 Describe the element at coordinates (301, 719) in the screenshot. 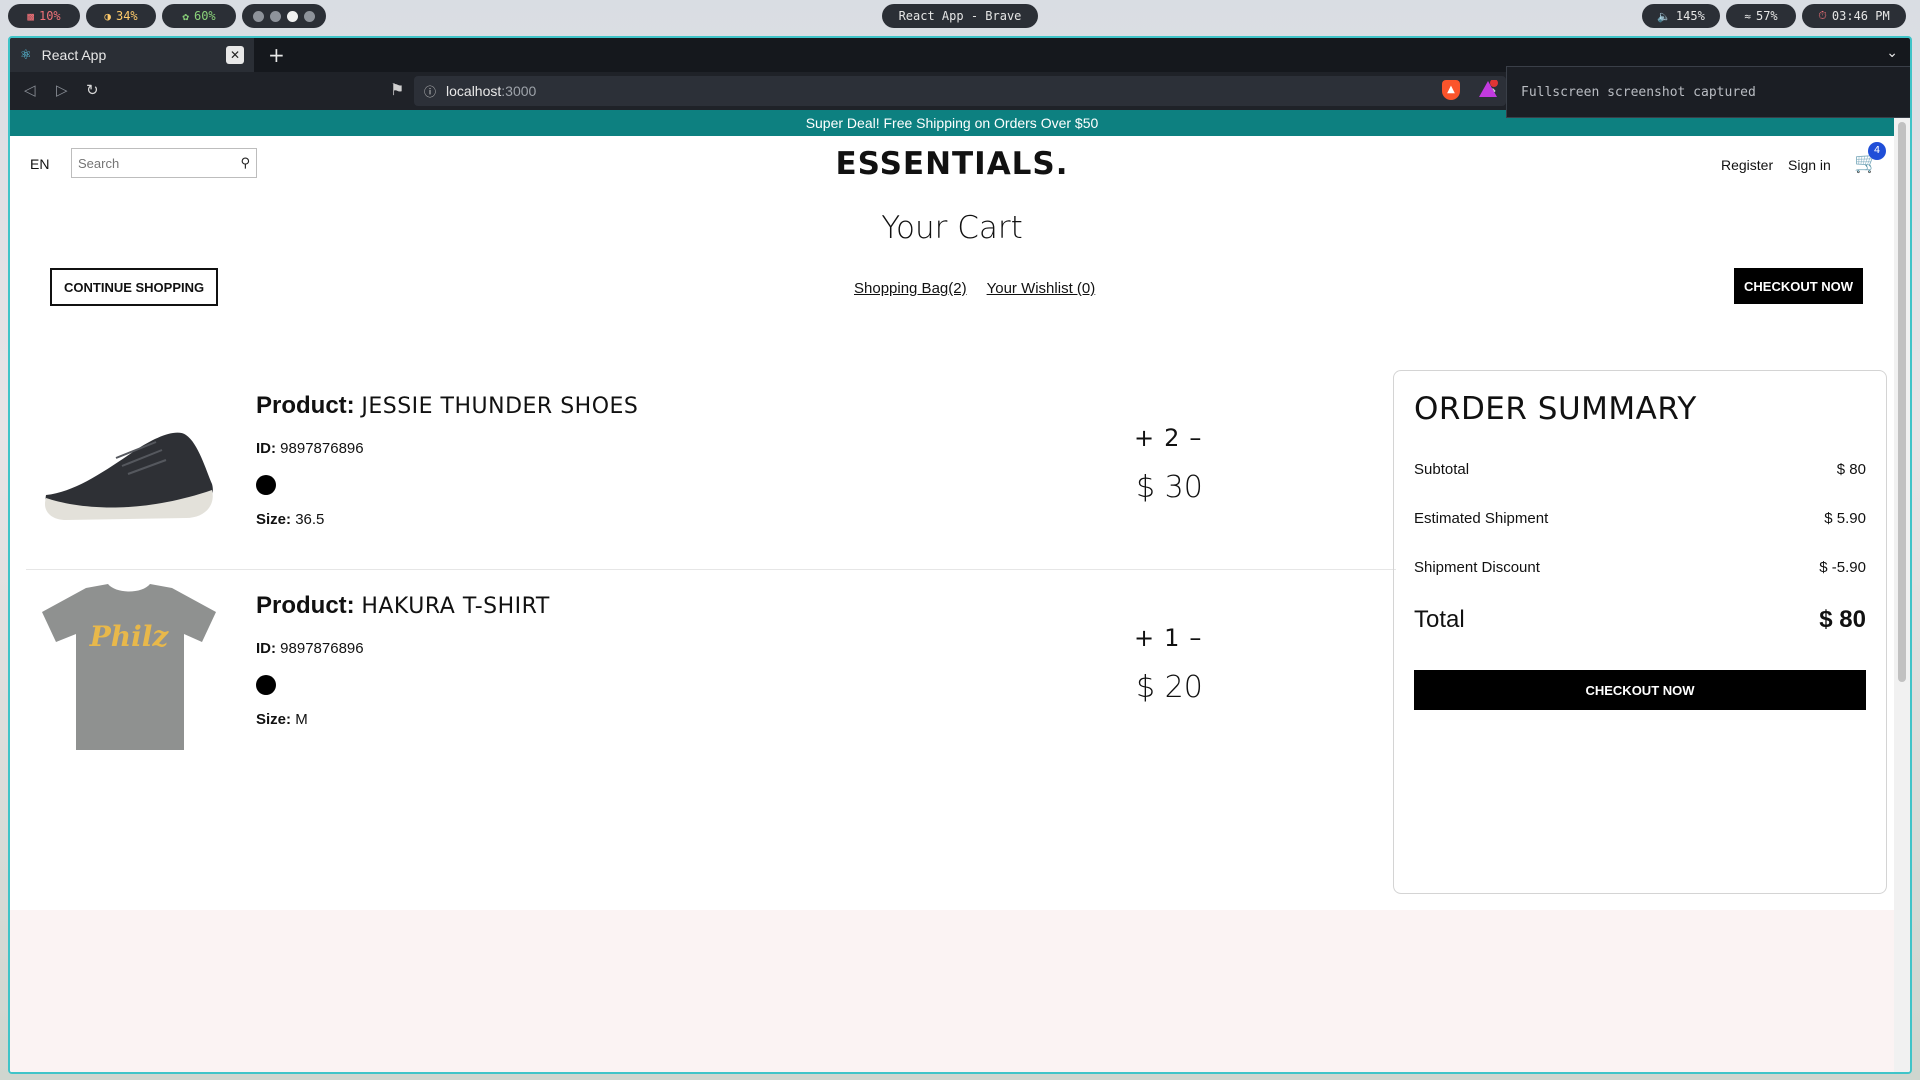

I see `product-size: M` at that location.